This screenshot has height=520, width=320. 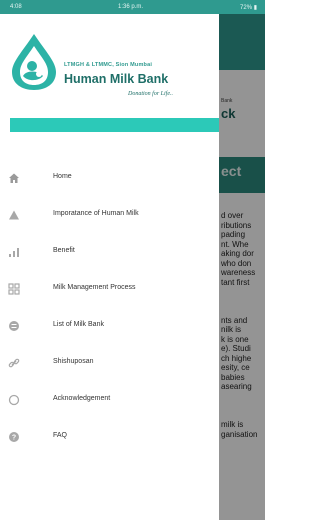 I want to click on menu-item-label: Home, so click(x=62, y=176).